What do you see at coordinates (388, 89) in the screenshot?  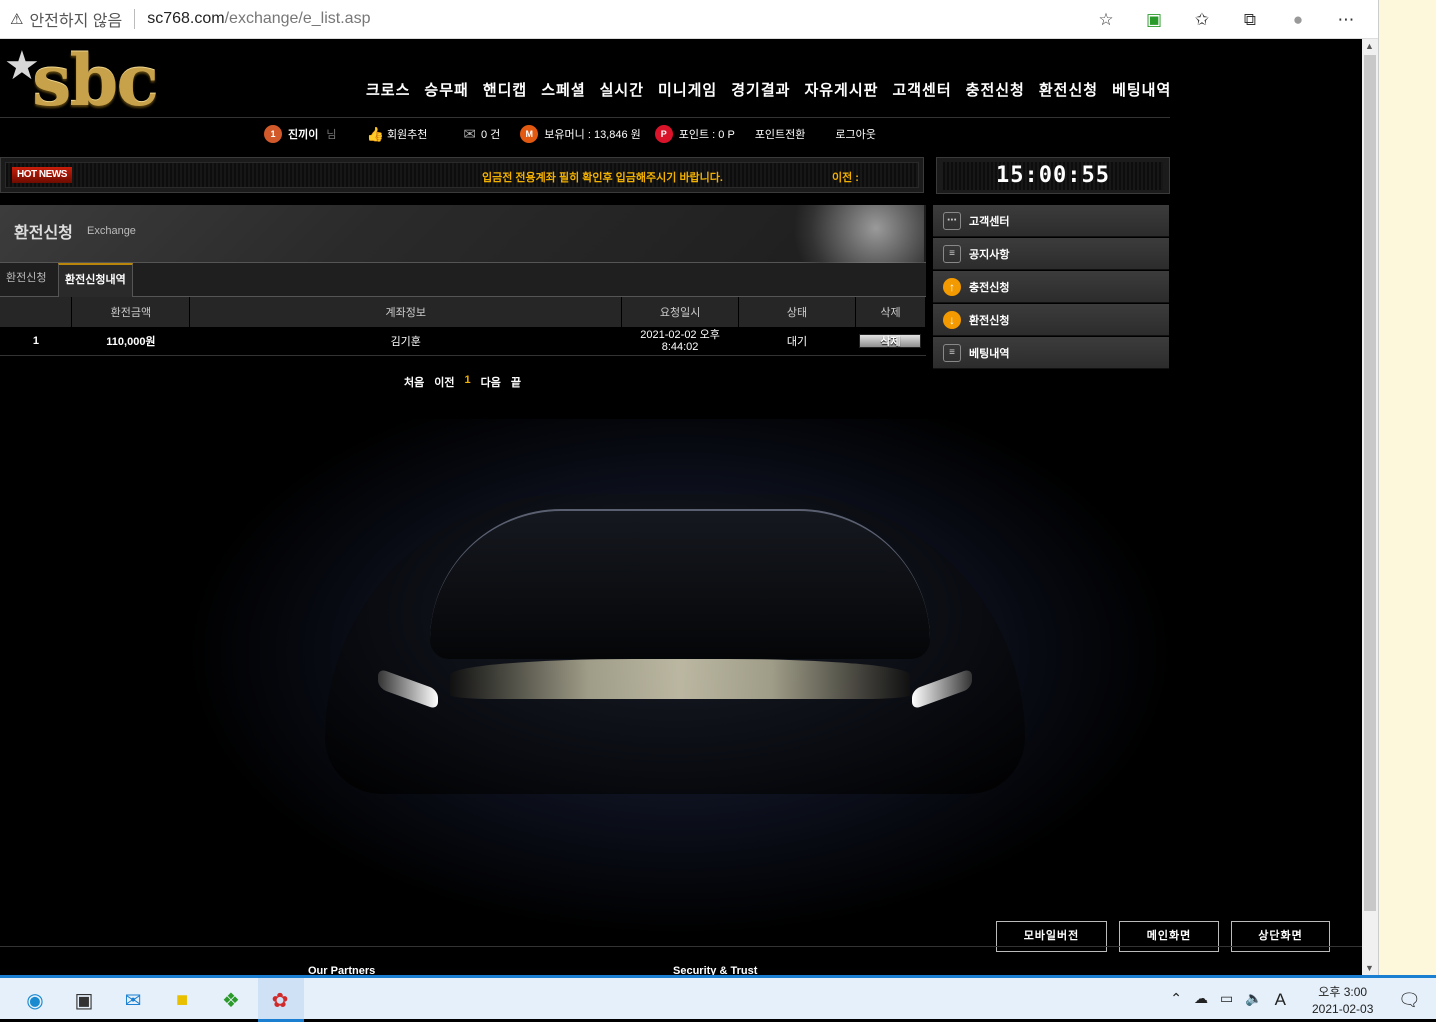 I see `nav-cross: 크로스` at bounding box center [388, 89].